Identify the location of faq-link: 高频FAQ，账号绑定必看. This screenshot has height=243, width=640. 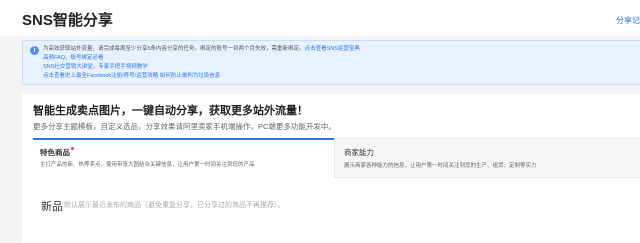
(201, 58).